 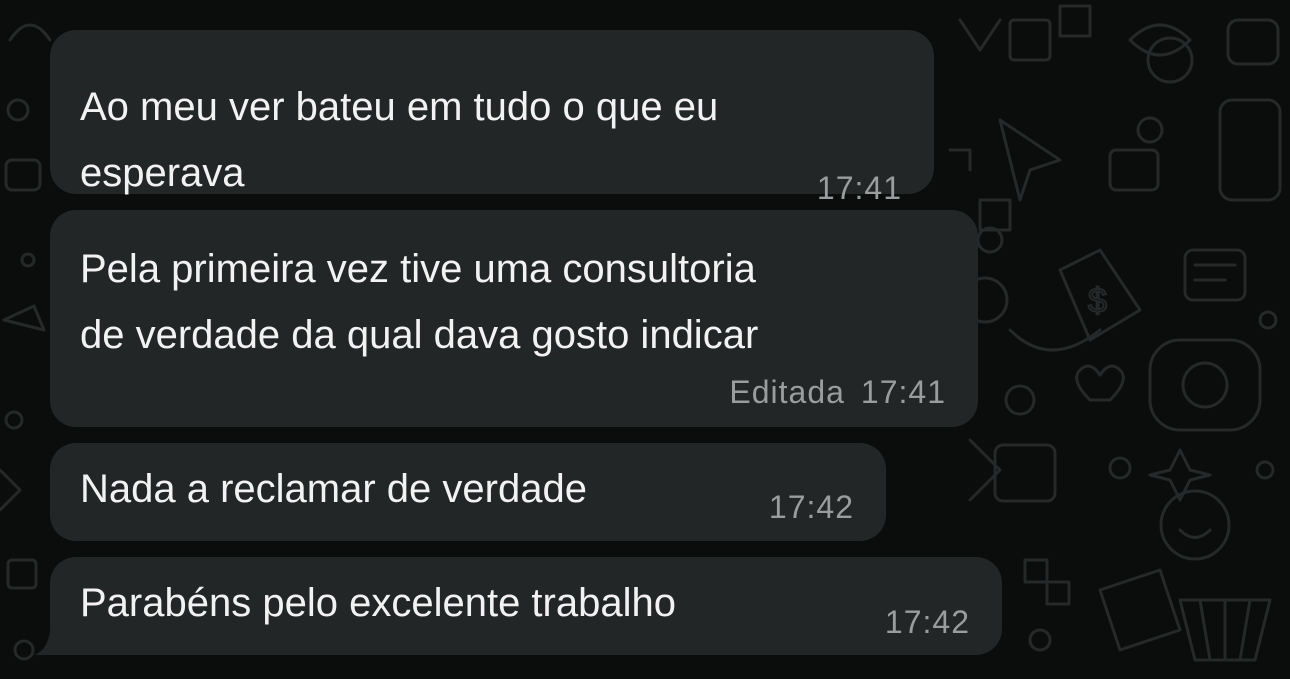 I want to click on message-bubble: Nada a reclamar de verdade 17:42, so click(x=468, y=492).